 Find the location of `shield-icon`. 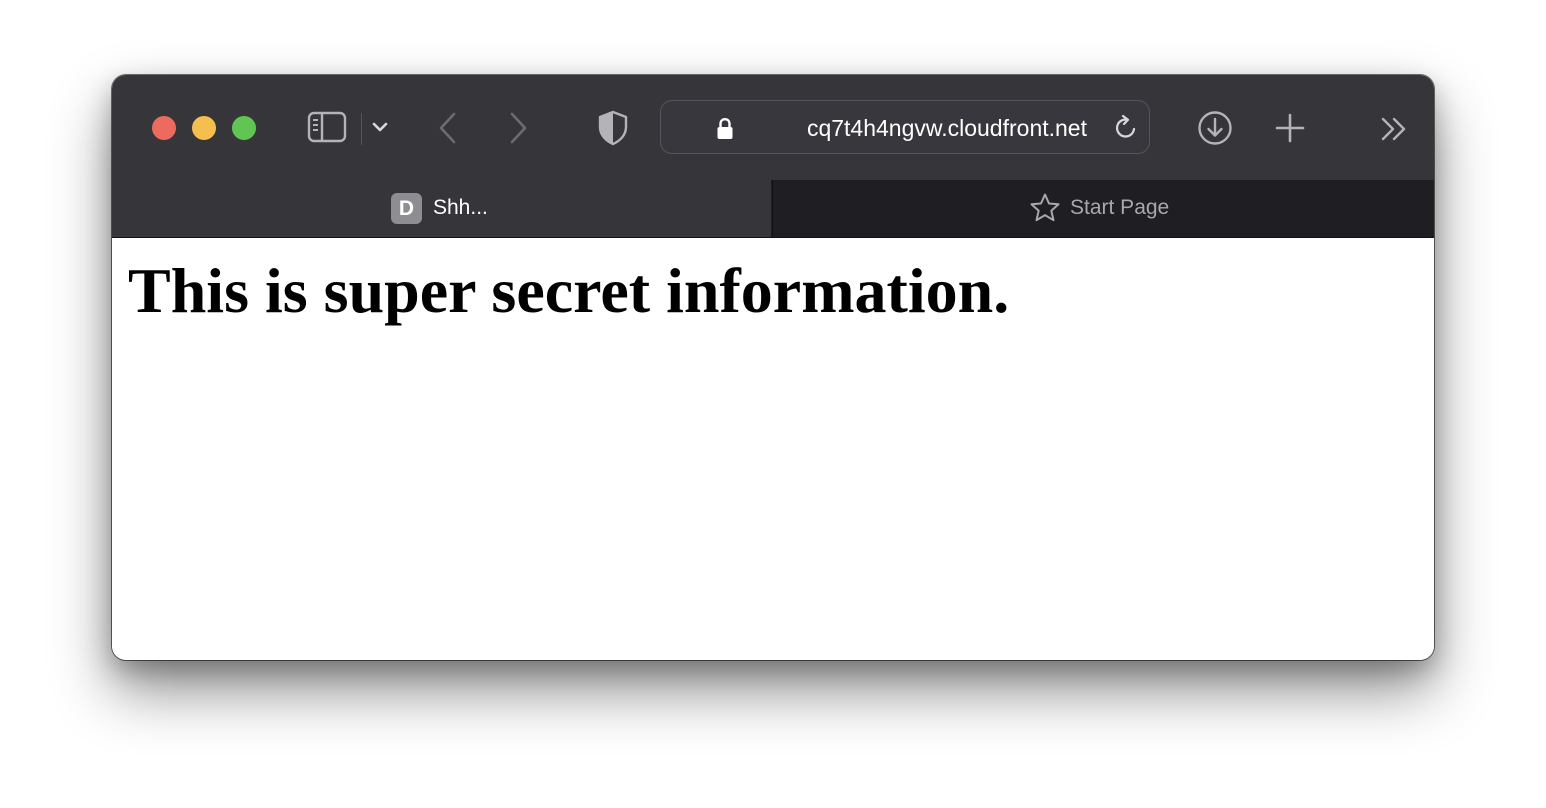

shield-icon is located at coordinates (613, 128).